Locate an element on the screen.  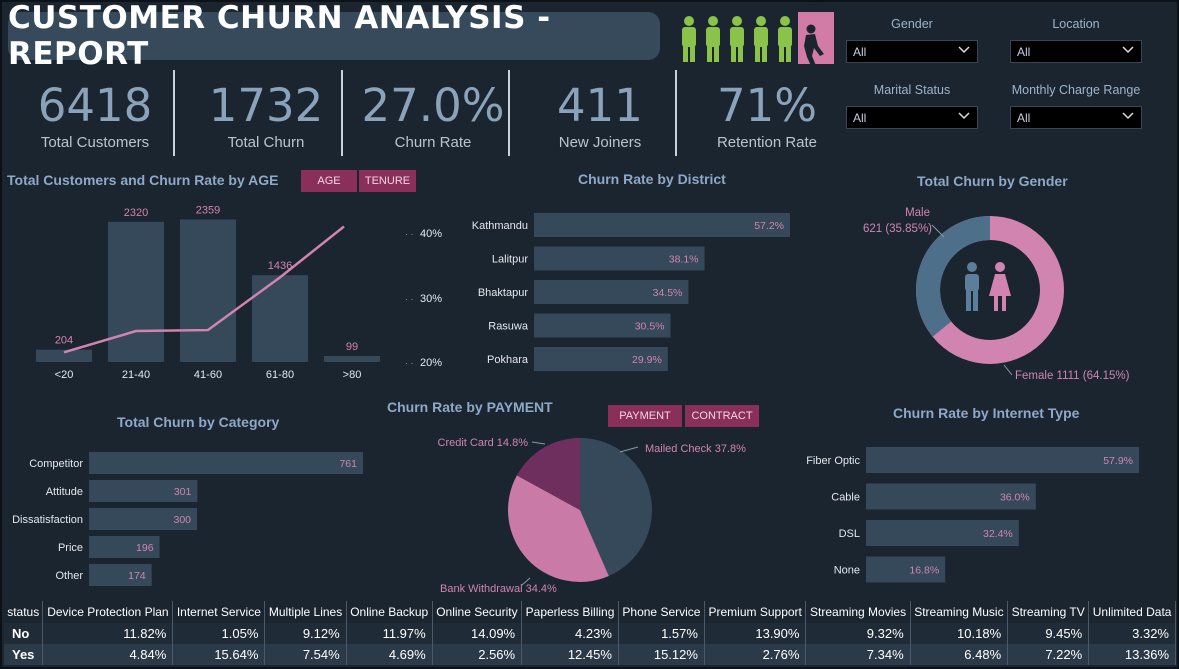
column-header: Premium Support is located at coordinates (755, 612).